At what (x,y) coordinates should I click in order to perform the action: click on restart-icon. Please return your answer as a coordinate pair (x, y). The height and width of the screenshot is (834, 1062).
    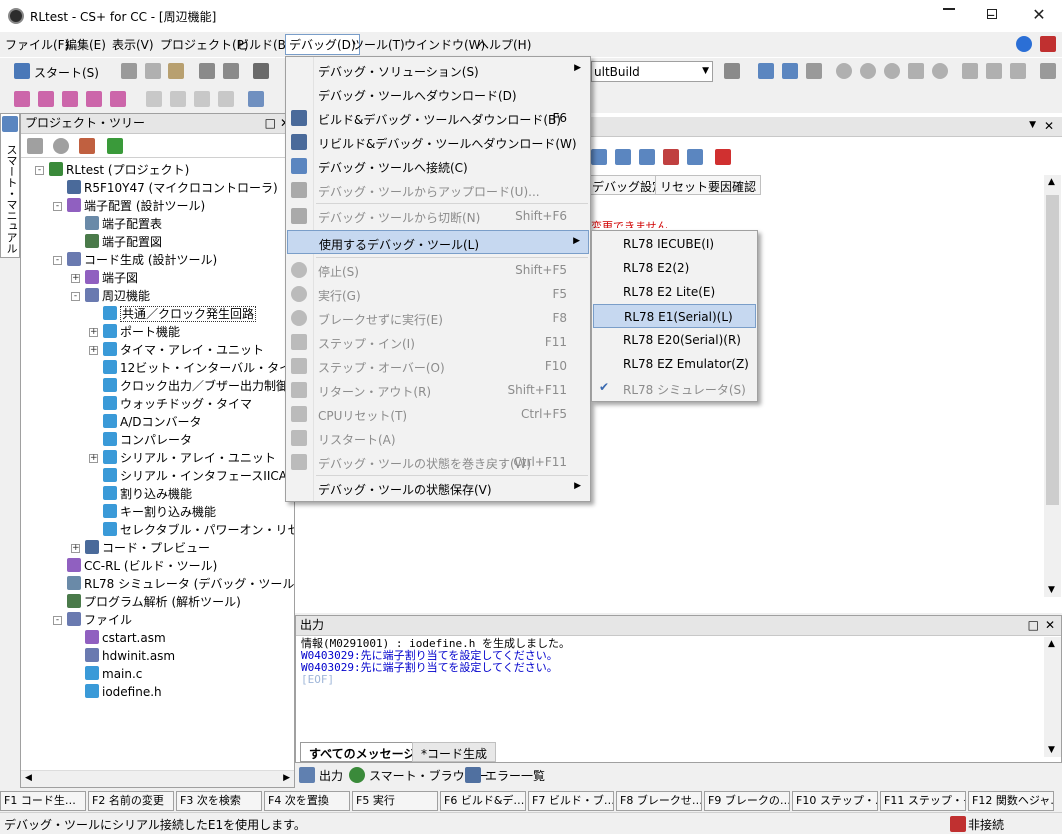
    Looking at the image, I should click on (916, 71).